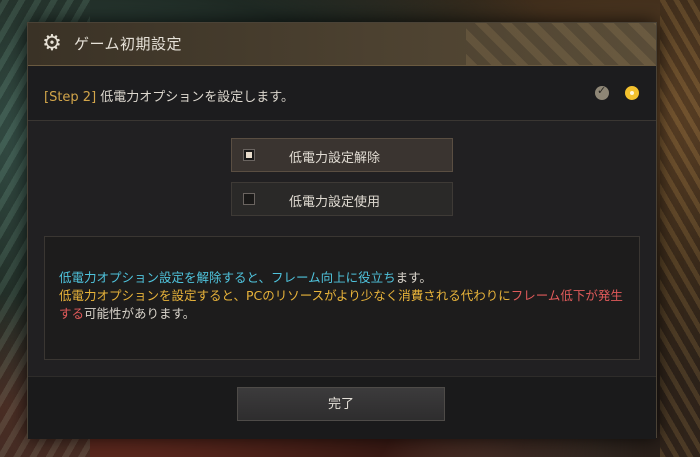 This screenshot has height=457, width=700. I want to click on option-low-power-on: 低電力設定使用, so click(342, 199).